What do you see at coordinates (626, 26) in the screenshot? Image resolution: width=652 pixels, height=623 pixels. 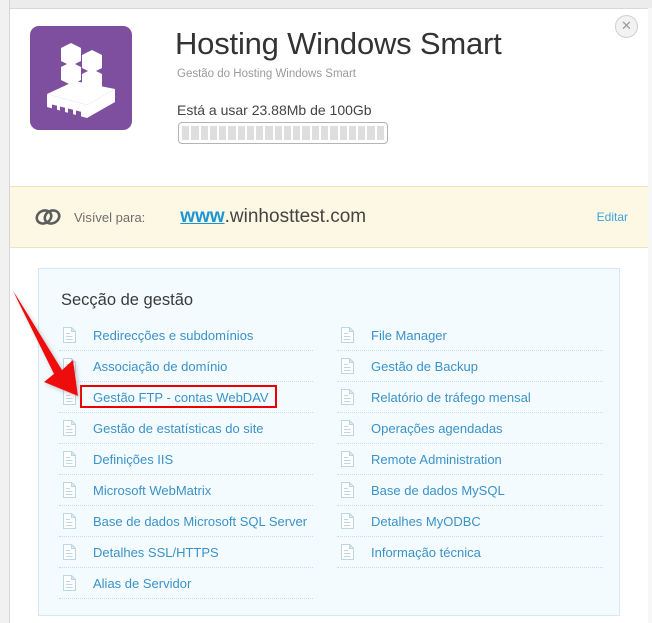 I see `close-icon: ✕` at bounding box center [626, 26].